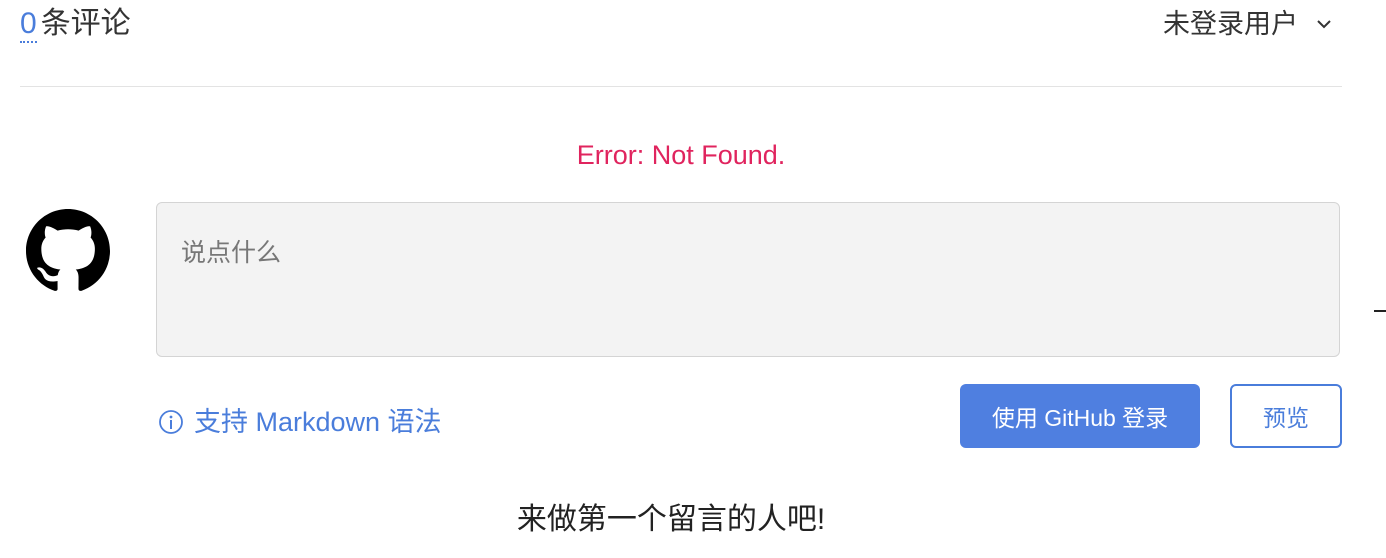 This screenshot has width=1386, height=558. What do you see at coordinates (1380, 311) in the screenshot?
I see `edge-marker` at bounding box center [1380, 311].